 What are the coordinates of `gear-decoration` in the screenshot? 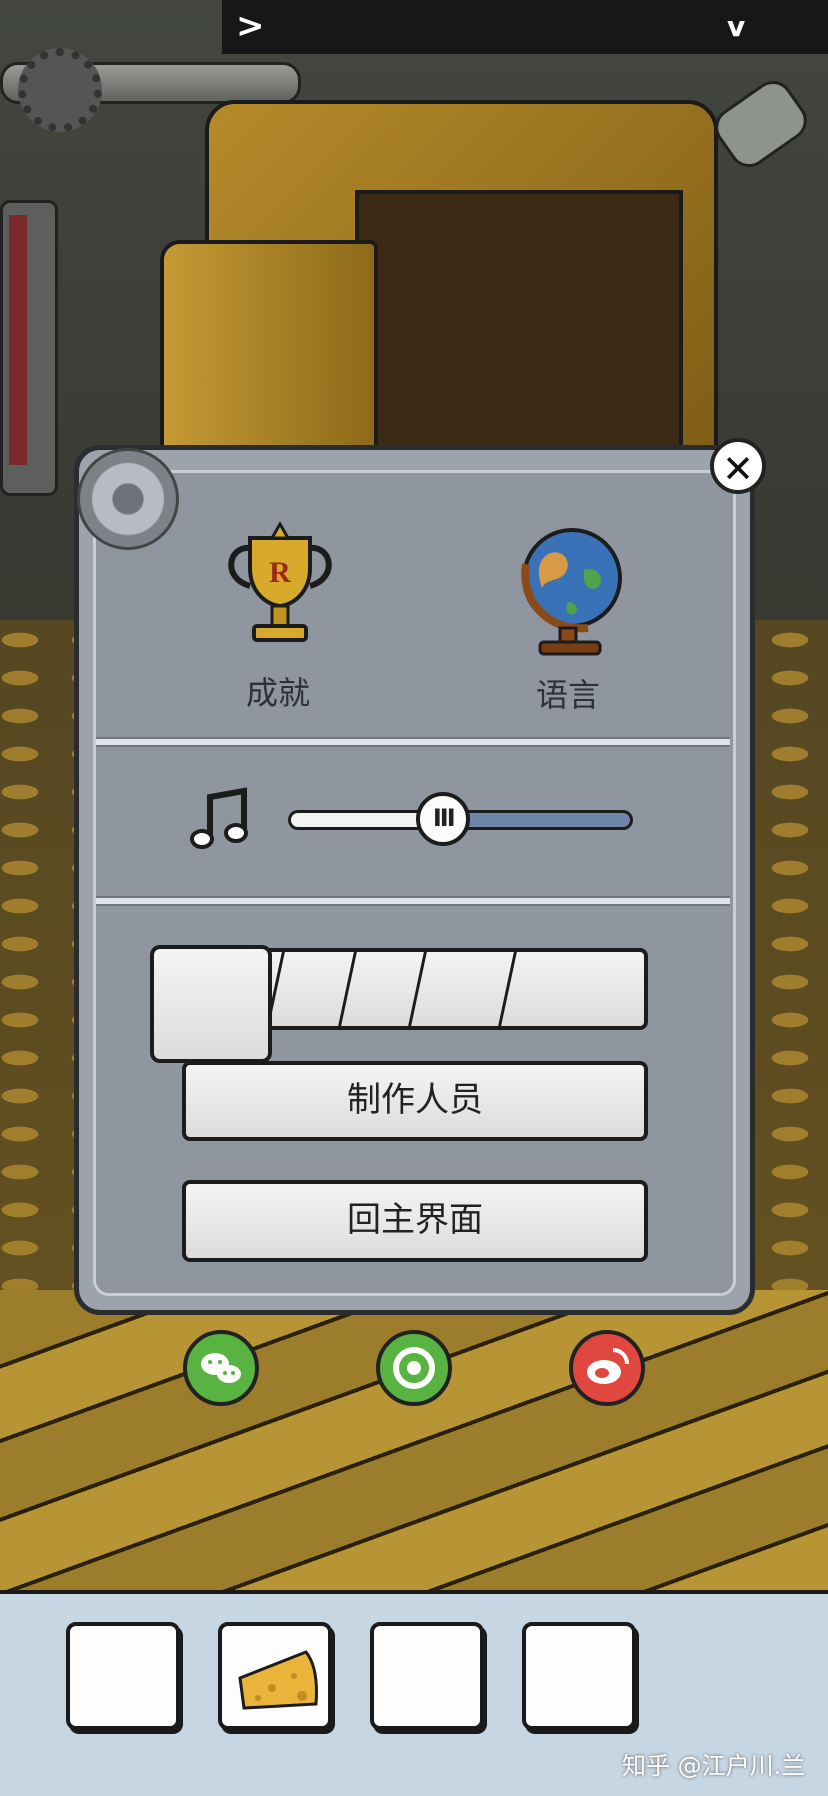 It's located at (60, 90).